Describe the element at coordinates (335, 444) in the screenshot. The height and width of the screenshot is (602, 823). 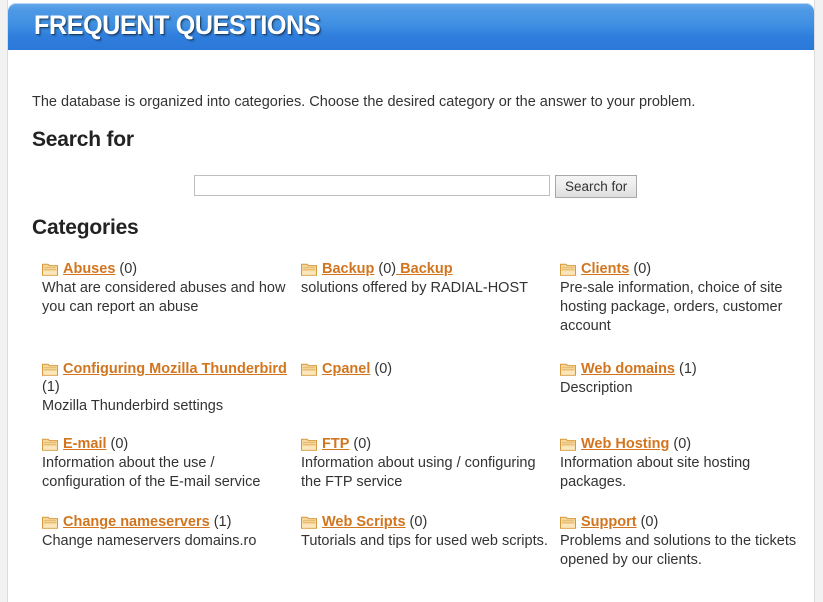
I see `category-link: FTP` at that location.